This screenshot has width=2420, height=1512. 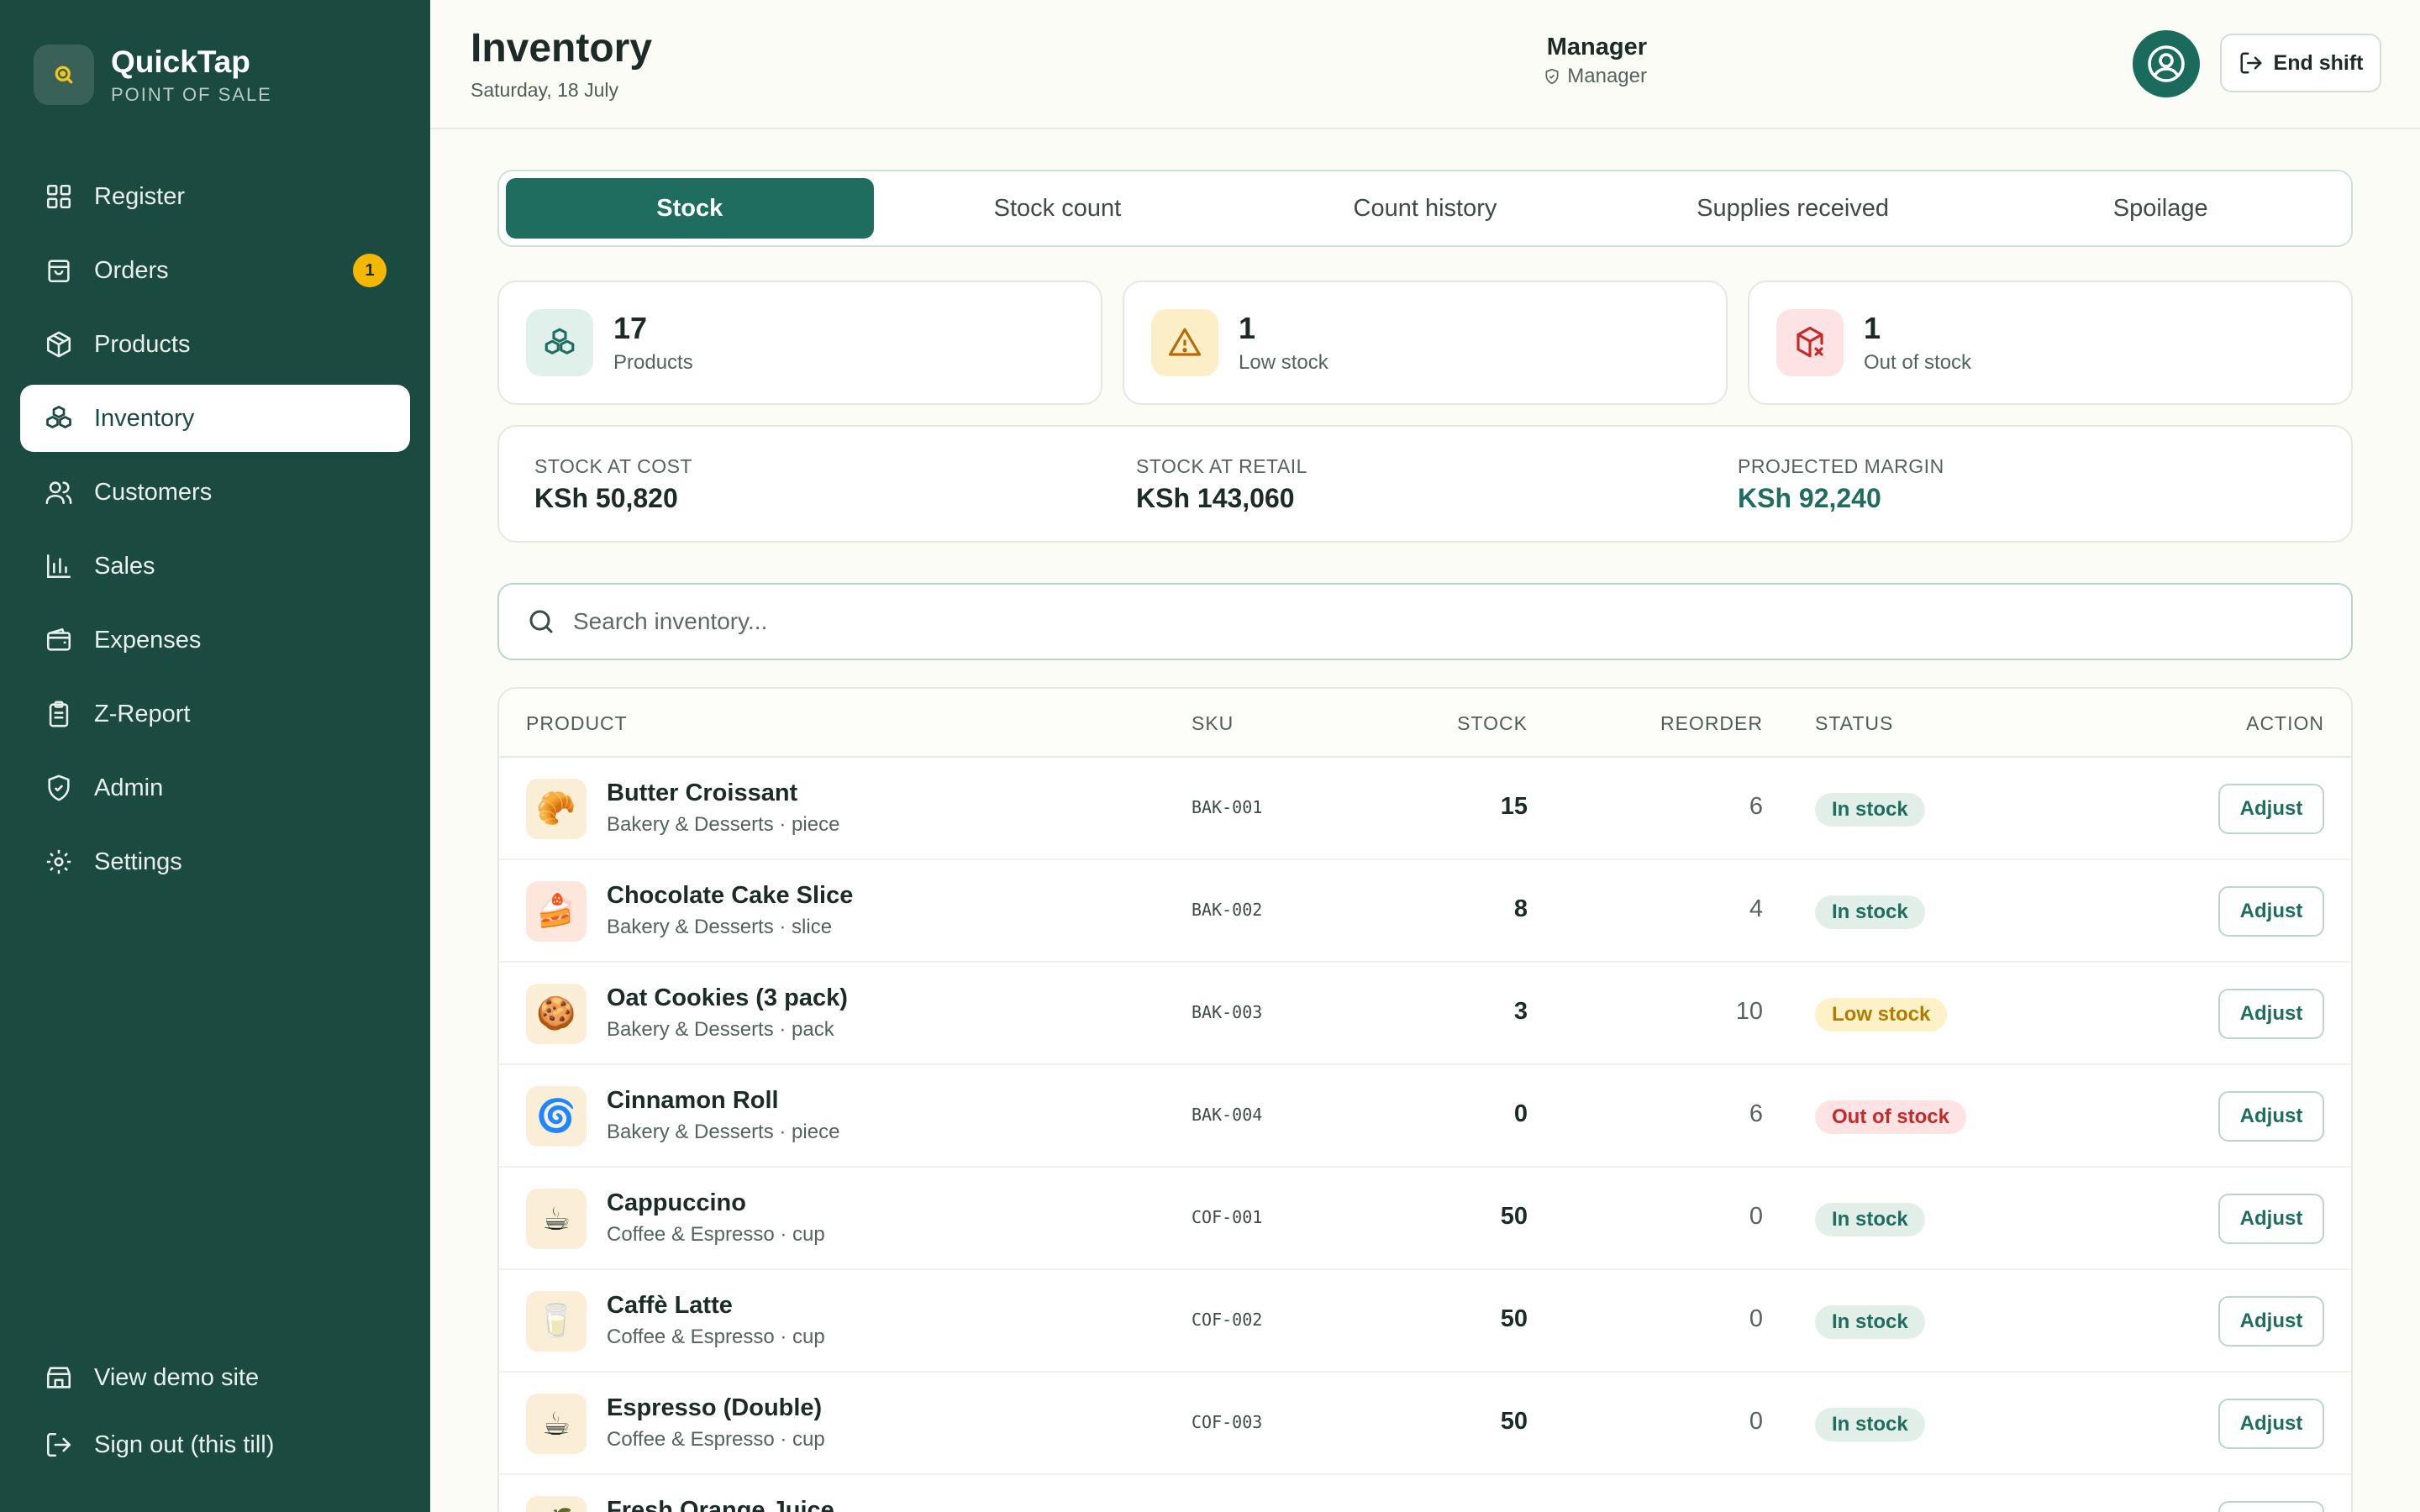 I want to click on stat-label: Products, so click(x=653, y=362).